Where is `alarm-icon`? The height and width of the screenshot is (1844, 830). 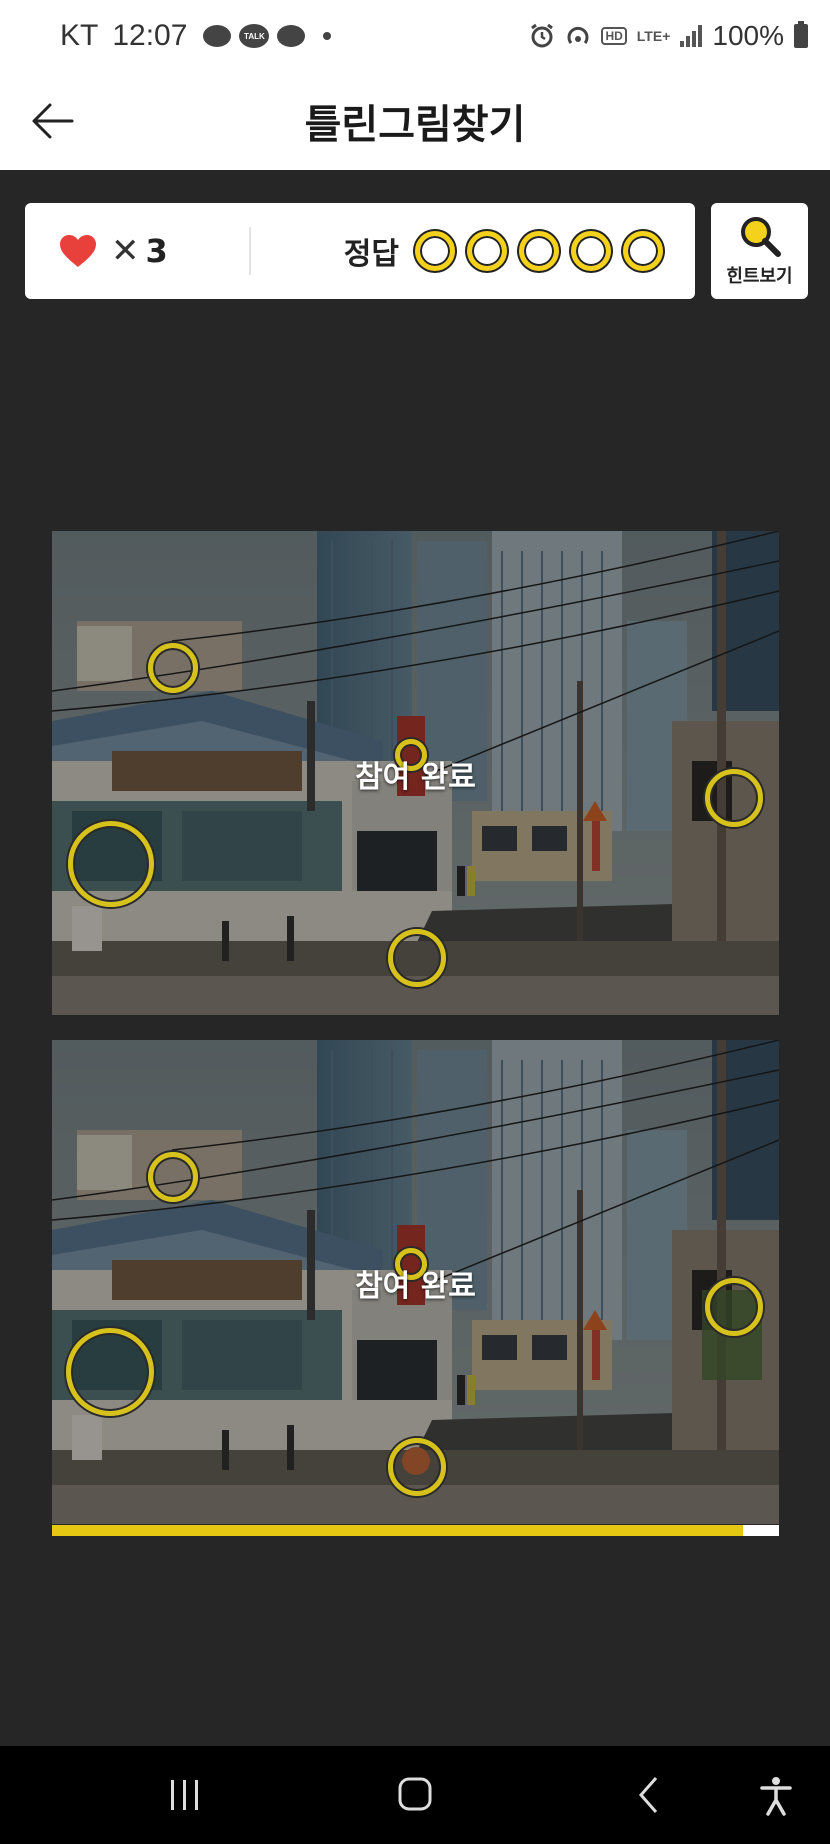
alarm-icon is located at coordinates (542, 35).